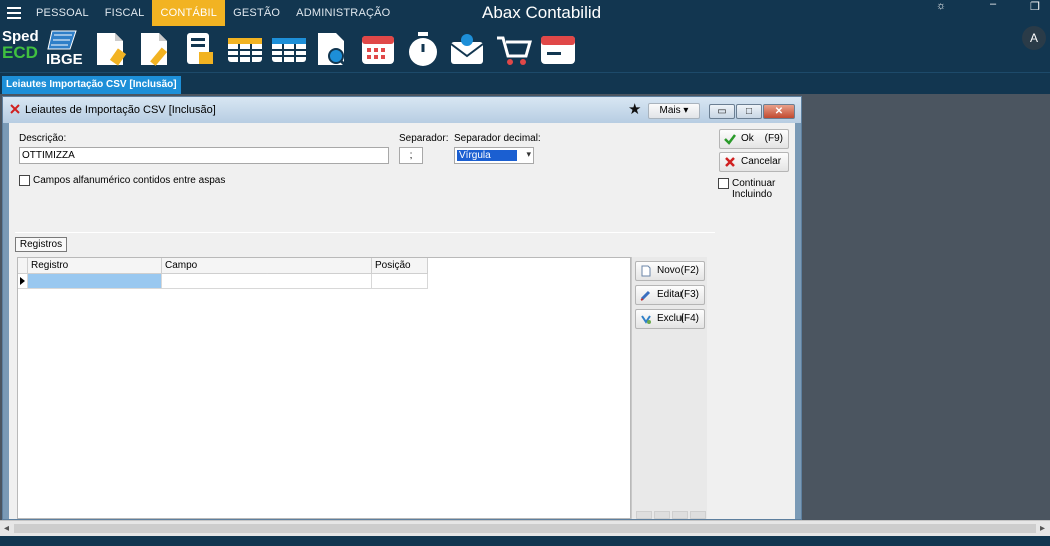  I want to click on report-search-icon, so click(332, 49).